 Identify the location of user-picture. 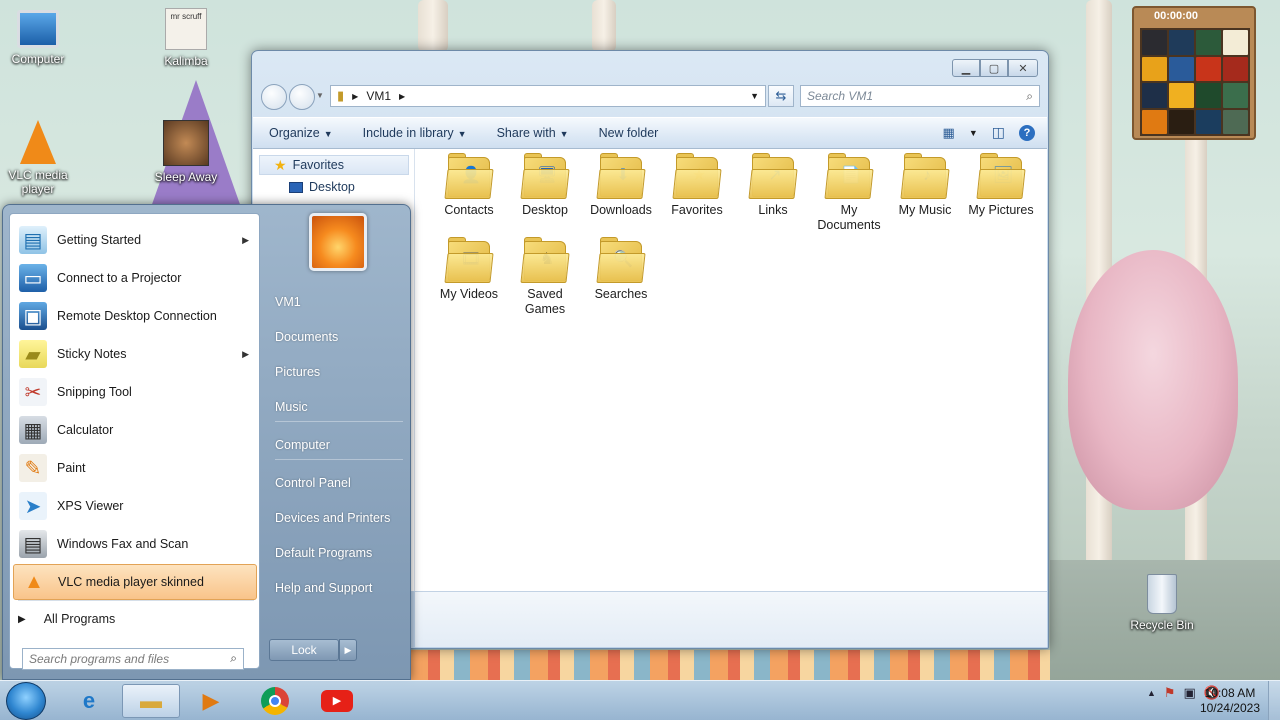
(338, 242).